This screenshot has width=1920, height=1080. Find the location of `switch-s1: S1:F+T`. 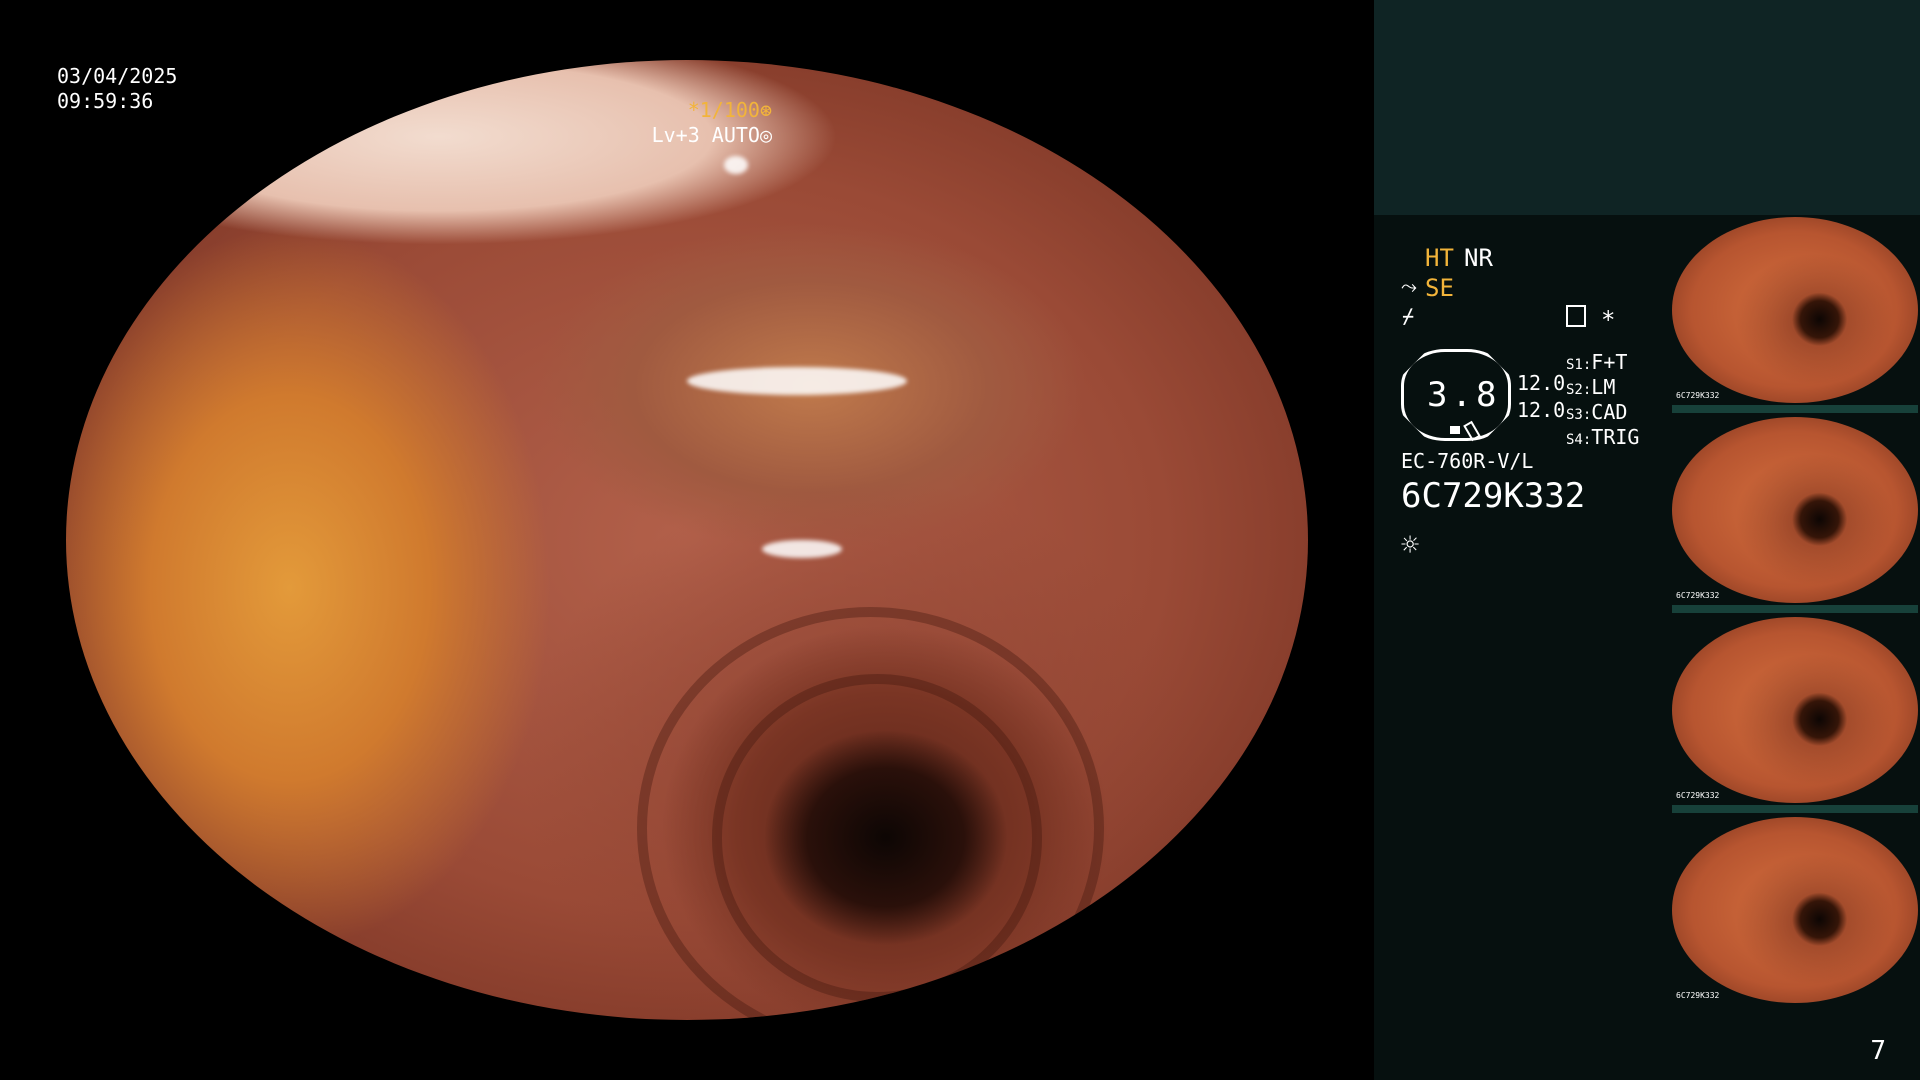

switch-s1: S1:F+T is located at coordinates (1596, 362).